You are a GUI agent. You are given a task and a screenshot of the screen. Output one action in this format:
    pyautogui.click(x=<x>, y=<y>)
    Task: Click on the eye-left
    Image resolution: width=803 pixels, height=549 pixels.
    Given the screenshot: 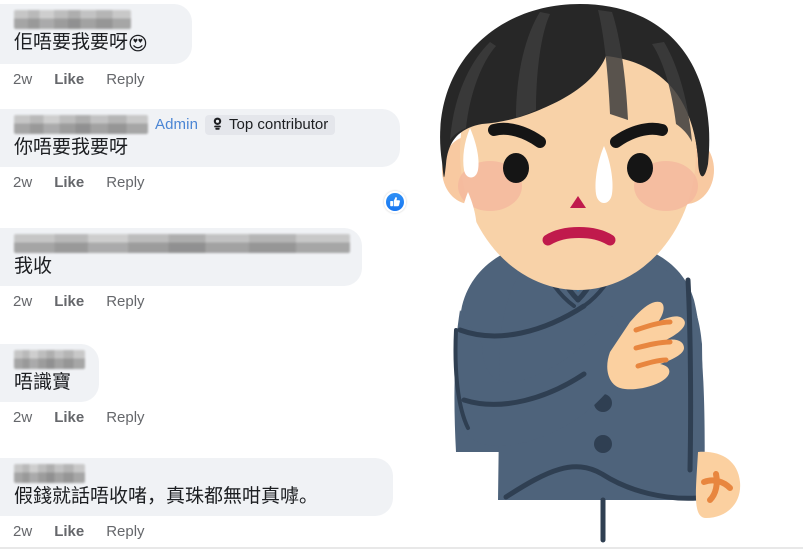 What is the action you would take?
    pyautogui.click(x=516, y=168)
    